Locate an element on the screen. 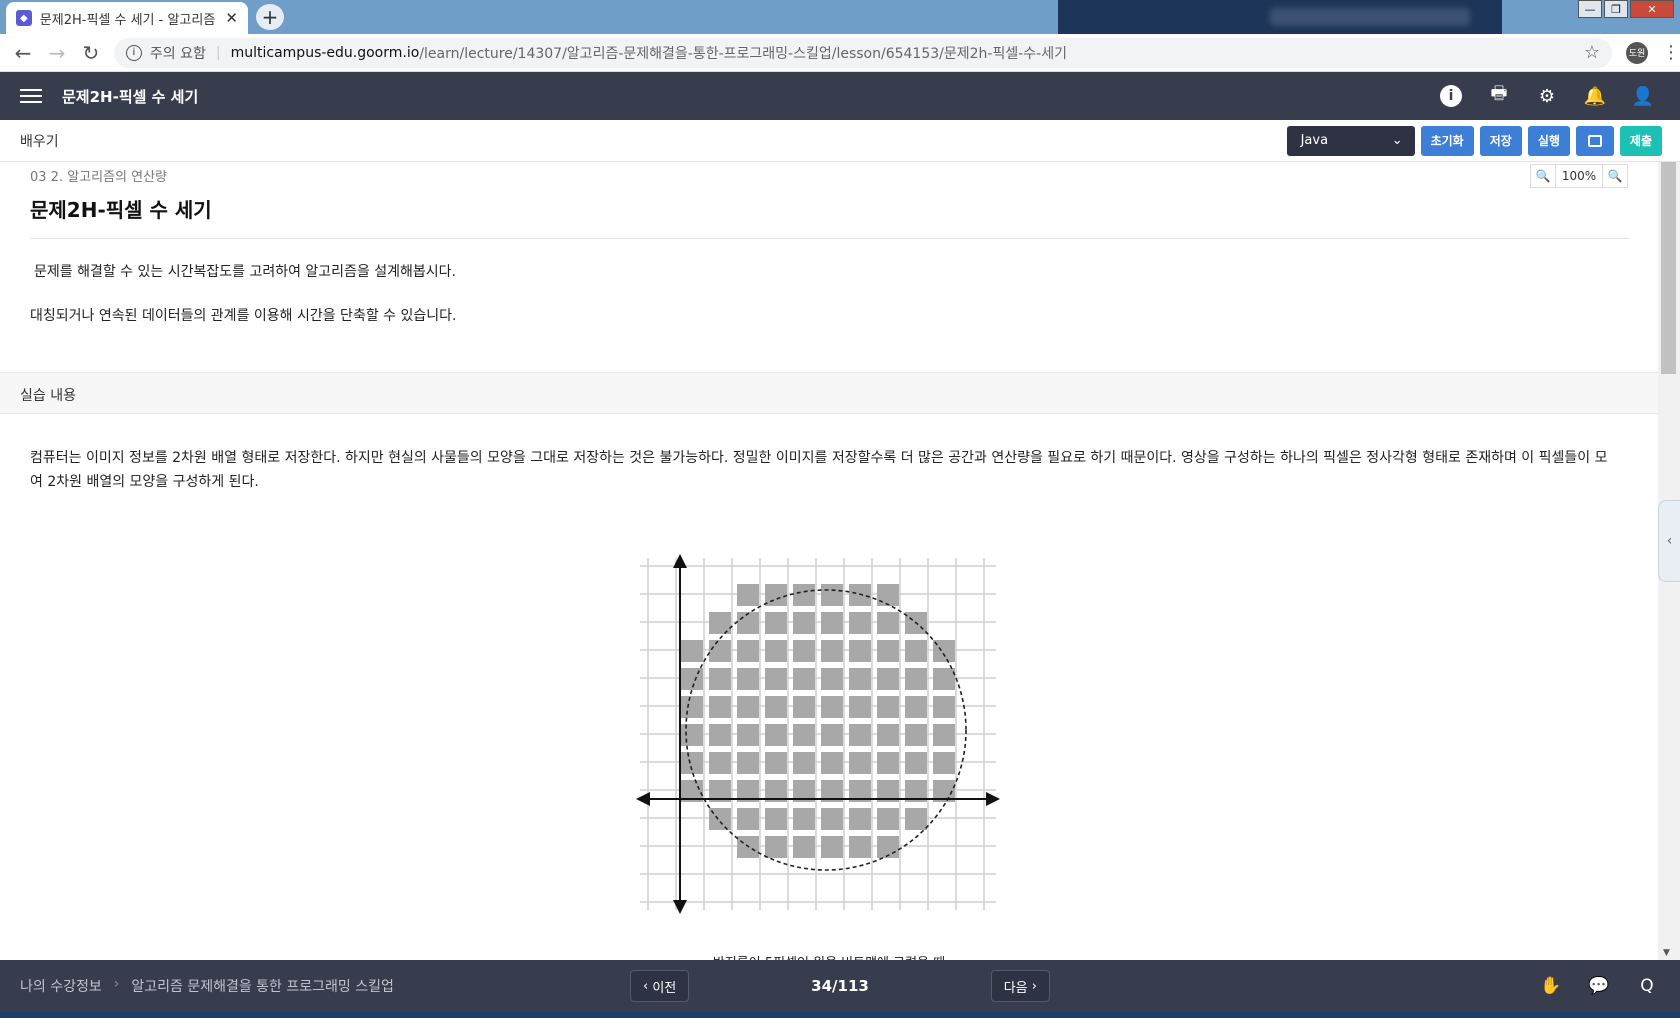  pixel-circle-figure is located at coordinates (818, 734).